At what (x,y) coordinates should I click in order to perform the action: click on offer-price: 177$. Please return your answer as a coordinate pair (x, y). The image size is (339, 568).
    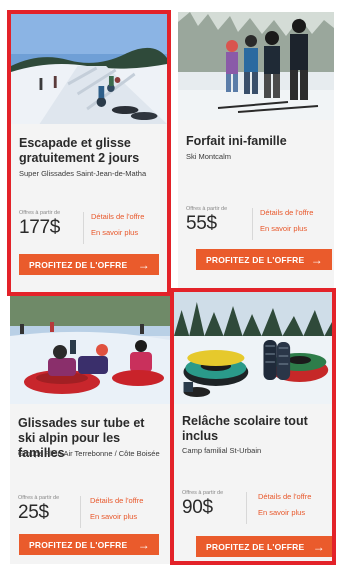
    Looking at the image, I should click on (40, 227).